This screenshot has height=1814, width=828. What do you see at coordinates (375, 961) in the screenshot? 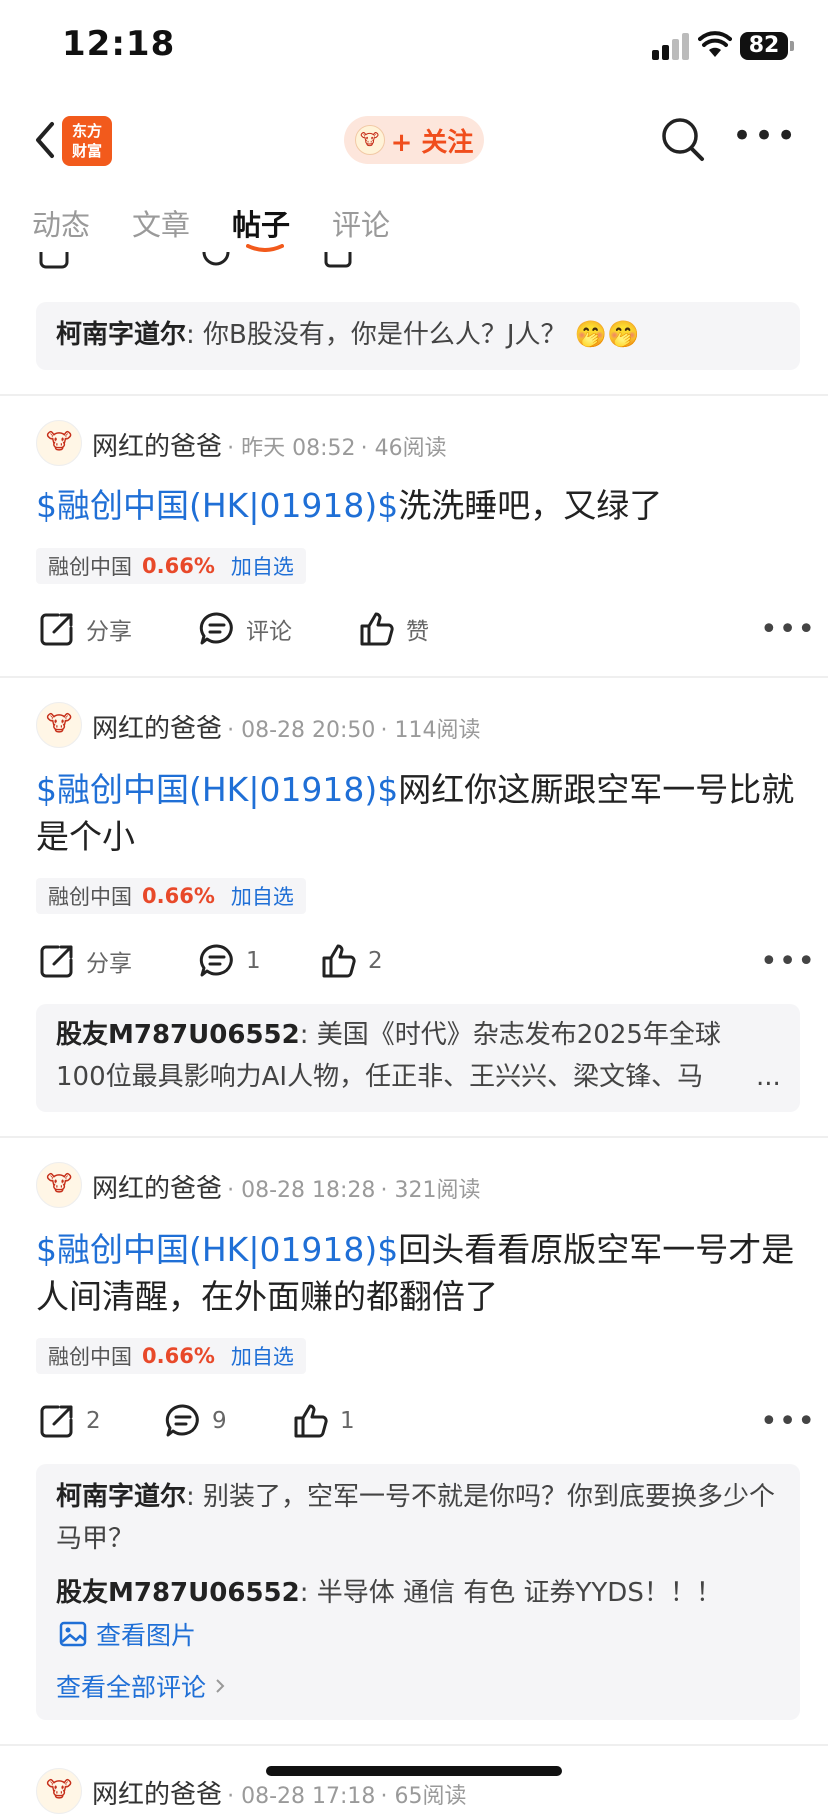
I see `like-count: 2` at bounding box center [375, 961].